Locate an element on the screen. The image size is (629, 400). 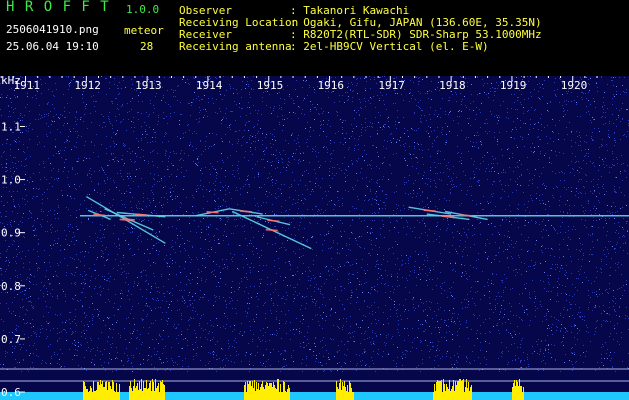
x-tick-label: 1915 is located at coordinates (270, 85).